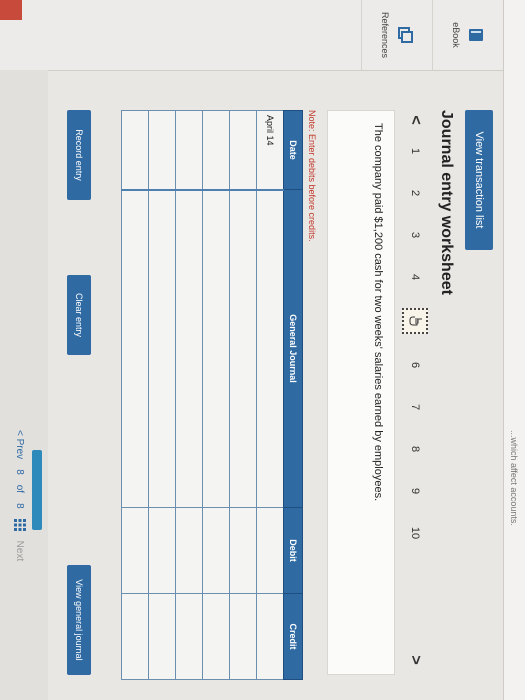  I want to click on next-entry-arrow: >, so click(415, 660).